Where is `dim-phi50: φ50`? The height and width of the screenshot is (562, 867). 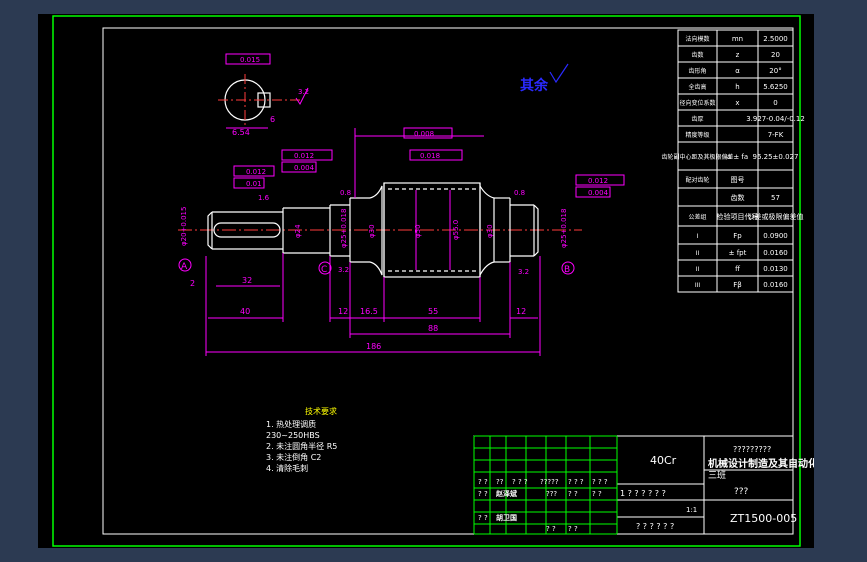 dim-phi50: φ50 is located at coordinates (418, 231).